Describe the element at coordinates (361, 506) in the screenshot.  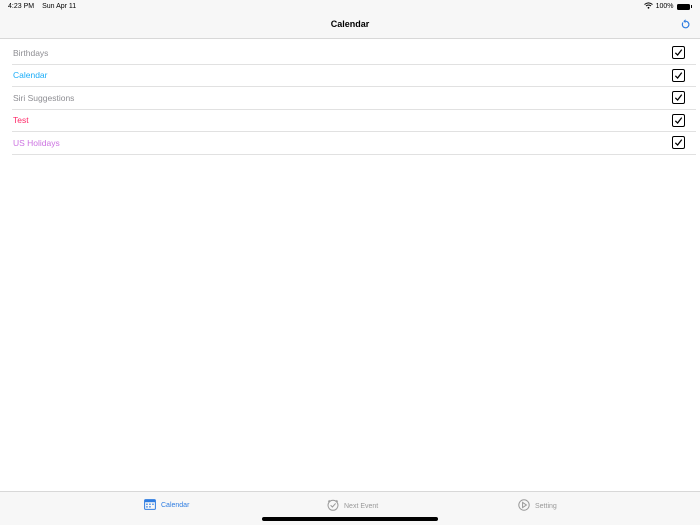
I see `tab-label: Next Event` at that location.